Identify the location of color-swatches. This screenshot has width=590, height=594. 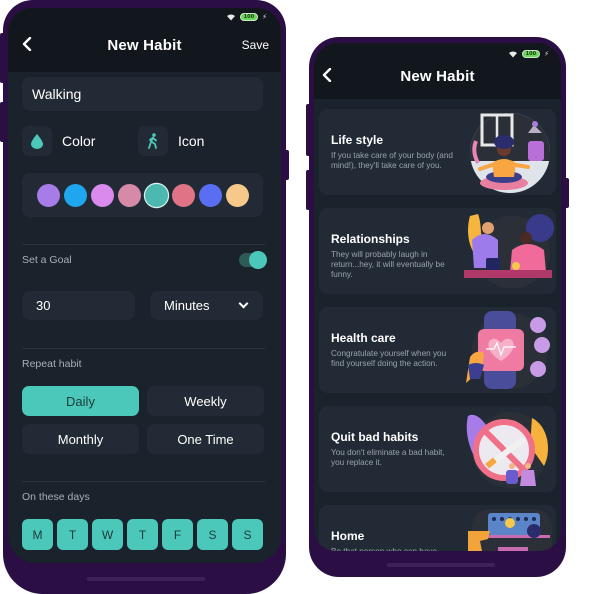
(142, 195).